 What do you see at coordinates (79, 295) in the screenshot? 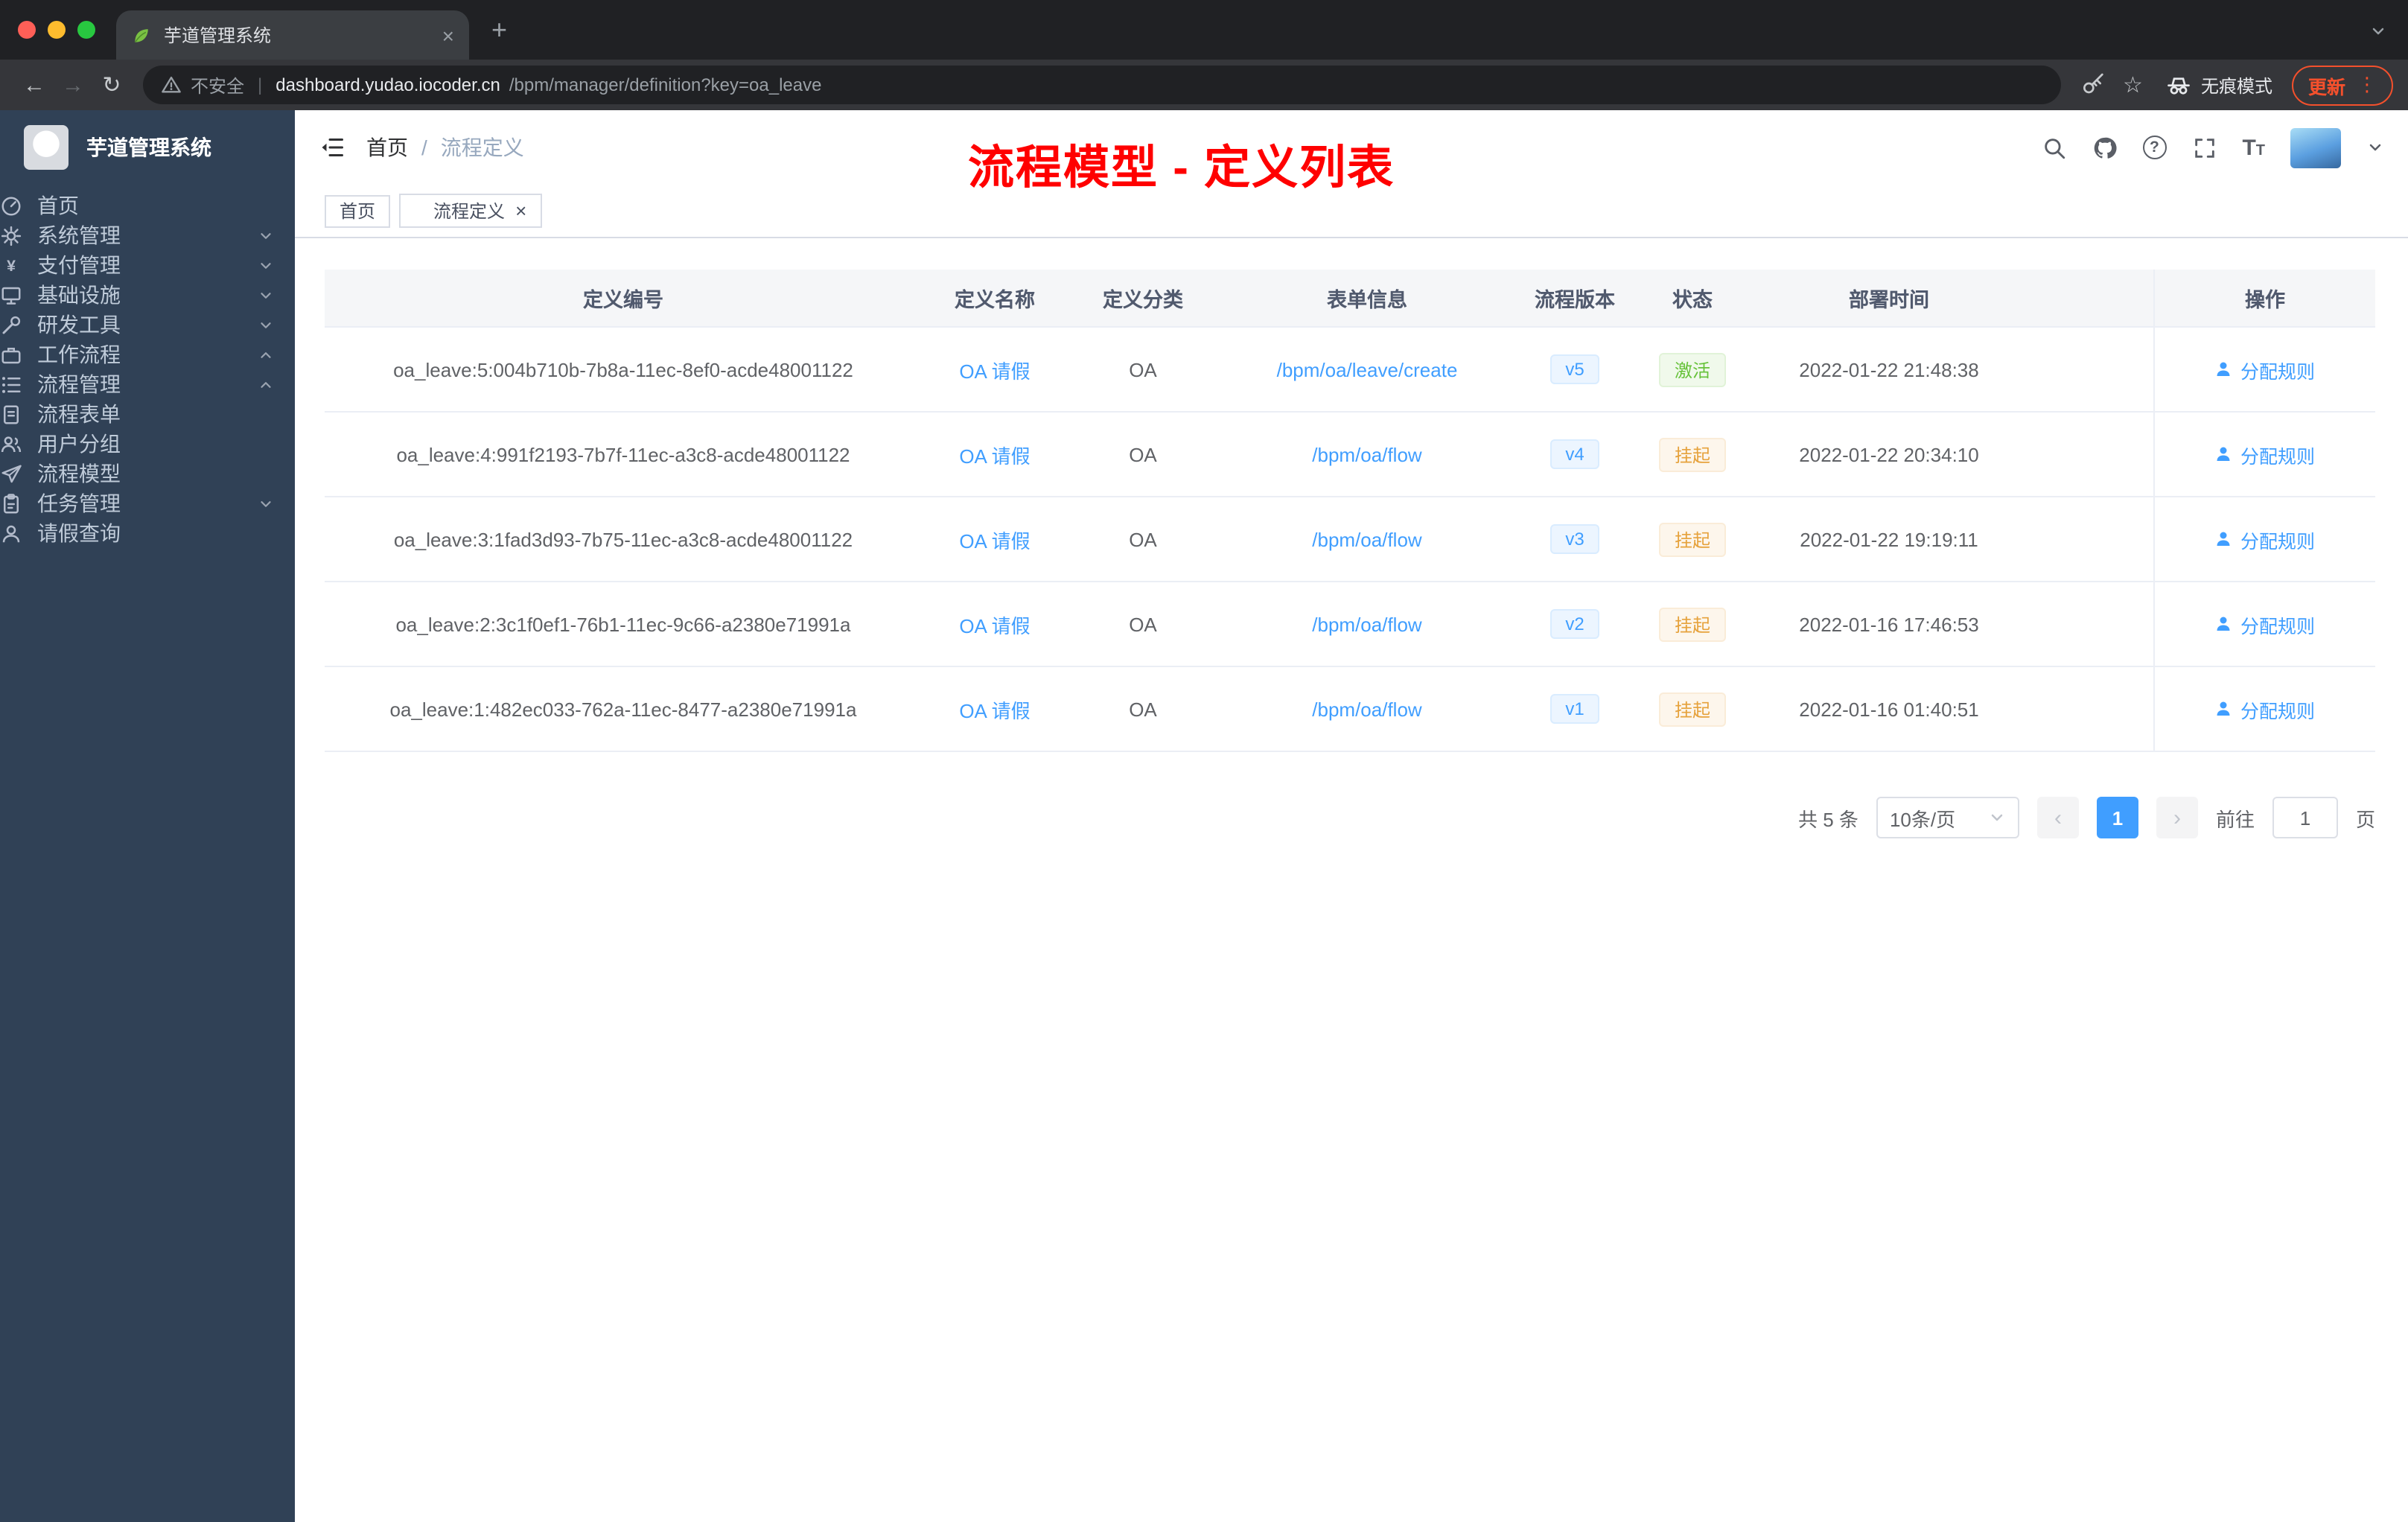
I see `sidebar-item-label: 基础设施` at bounding box center [79, 295].